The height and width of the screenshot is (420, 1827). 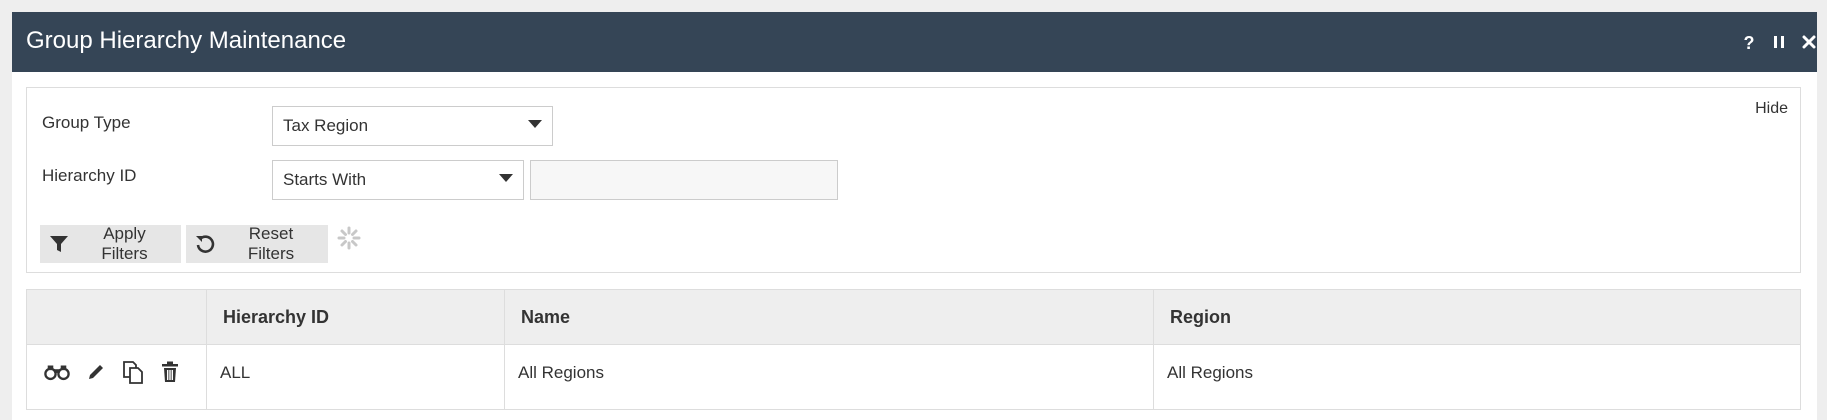 What do you see at coordinates (86, 122) in the screenshot?
I see `group-type-label: Group Type` at bounding box center [86, 122].